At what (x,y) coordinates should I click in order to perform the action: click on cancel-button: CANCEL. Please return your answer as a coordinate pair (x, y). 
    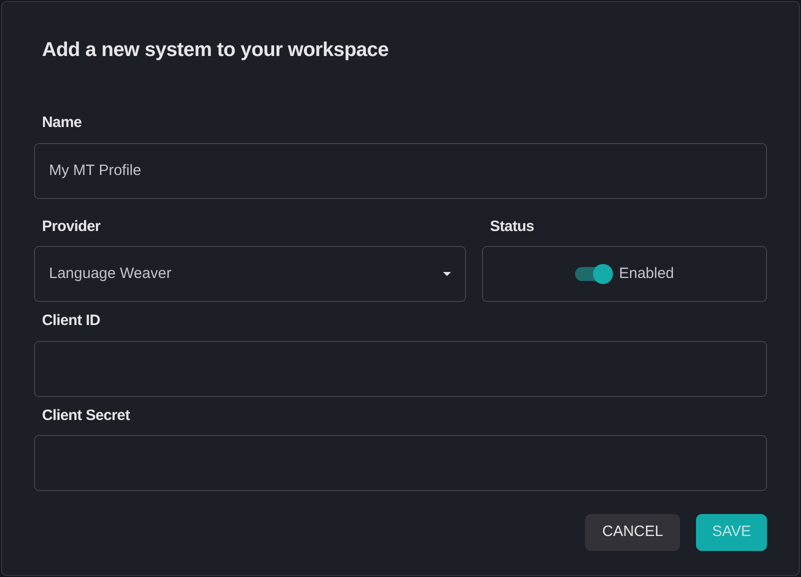
    Looking at the image, I should click on (632, 532).